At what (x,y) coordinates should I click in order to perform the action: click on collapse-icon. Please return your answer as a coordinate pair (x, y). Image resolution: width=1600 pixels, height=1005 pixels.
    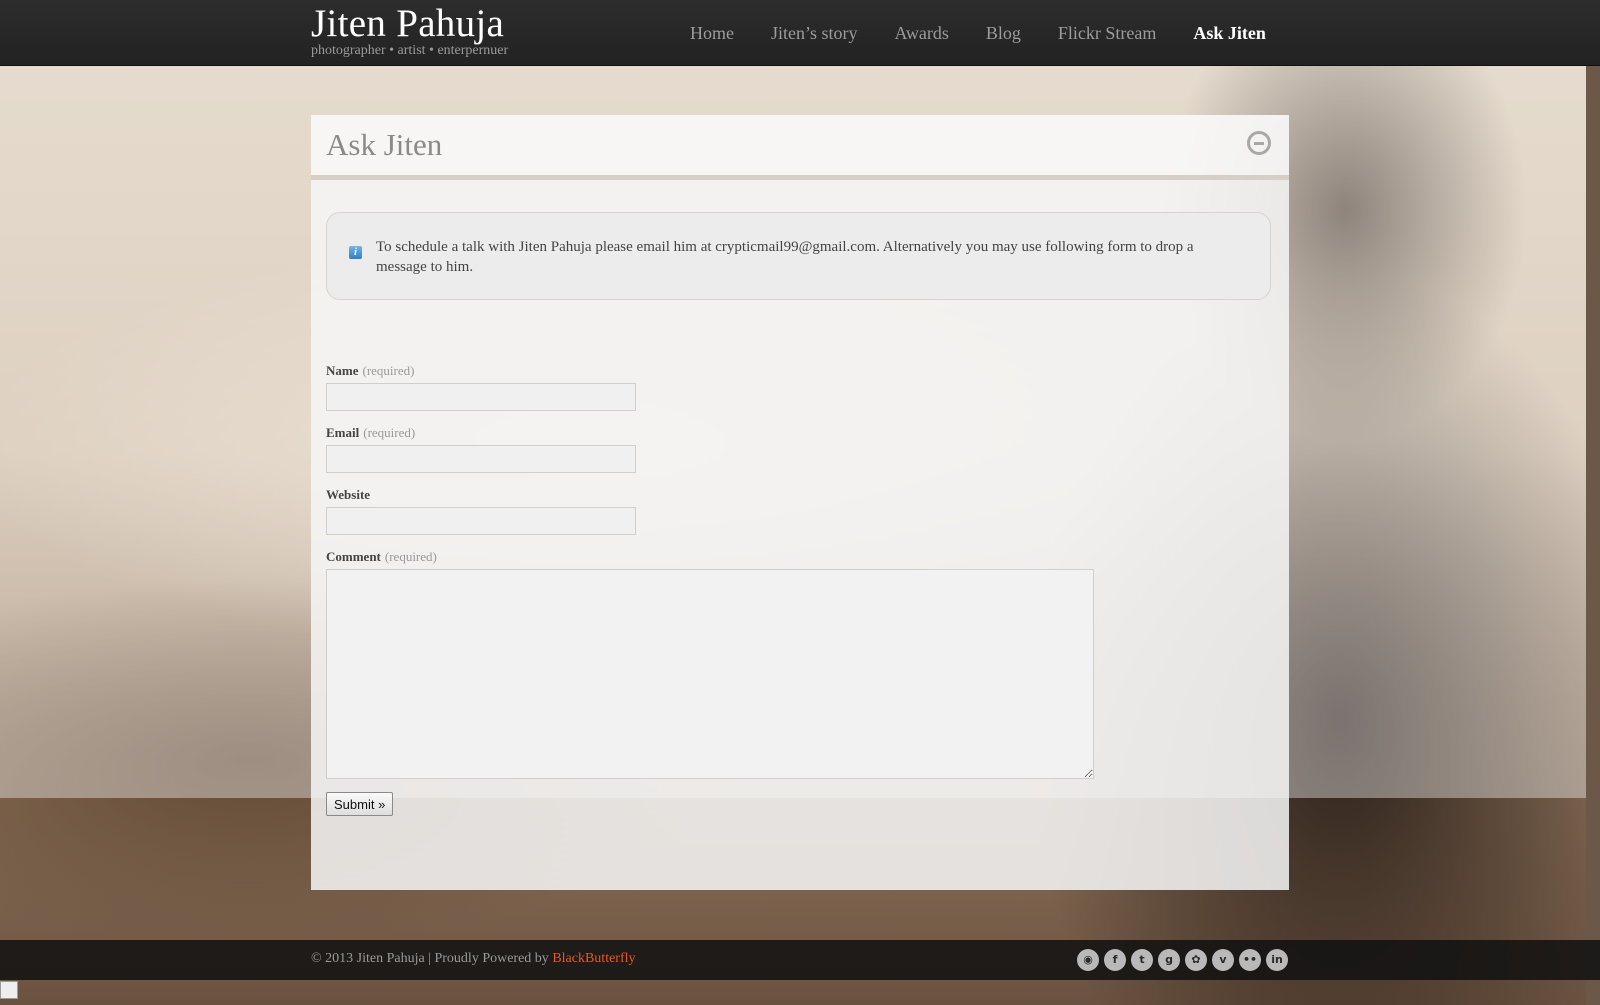
    Looking at the image, I should click on (1259, 143).